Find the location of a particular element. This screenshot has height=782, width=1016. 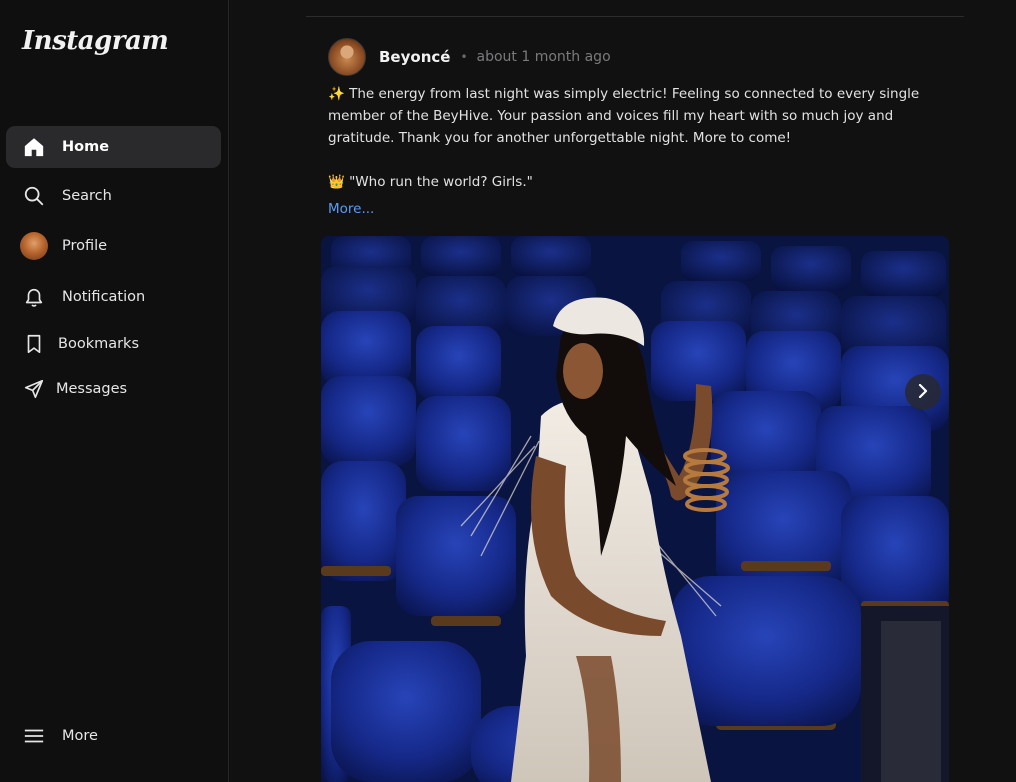

caption-quote: 👑 "Who run the world? Girls." is located at coordinates (430, 182).